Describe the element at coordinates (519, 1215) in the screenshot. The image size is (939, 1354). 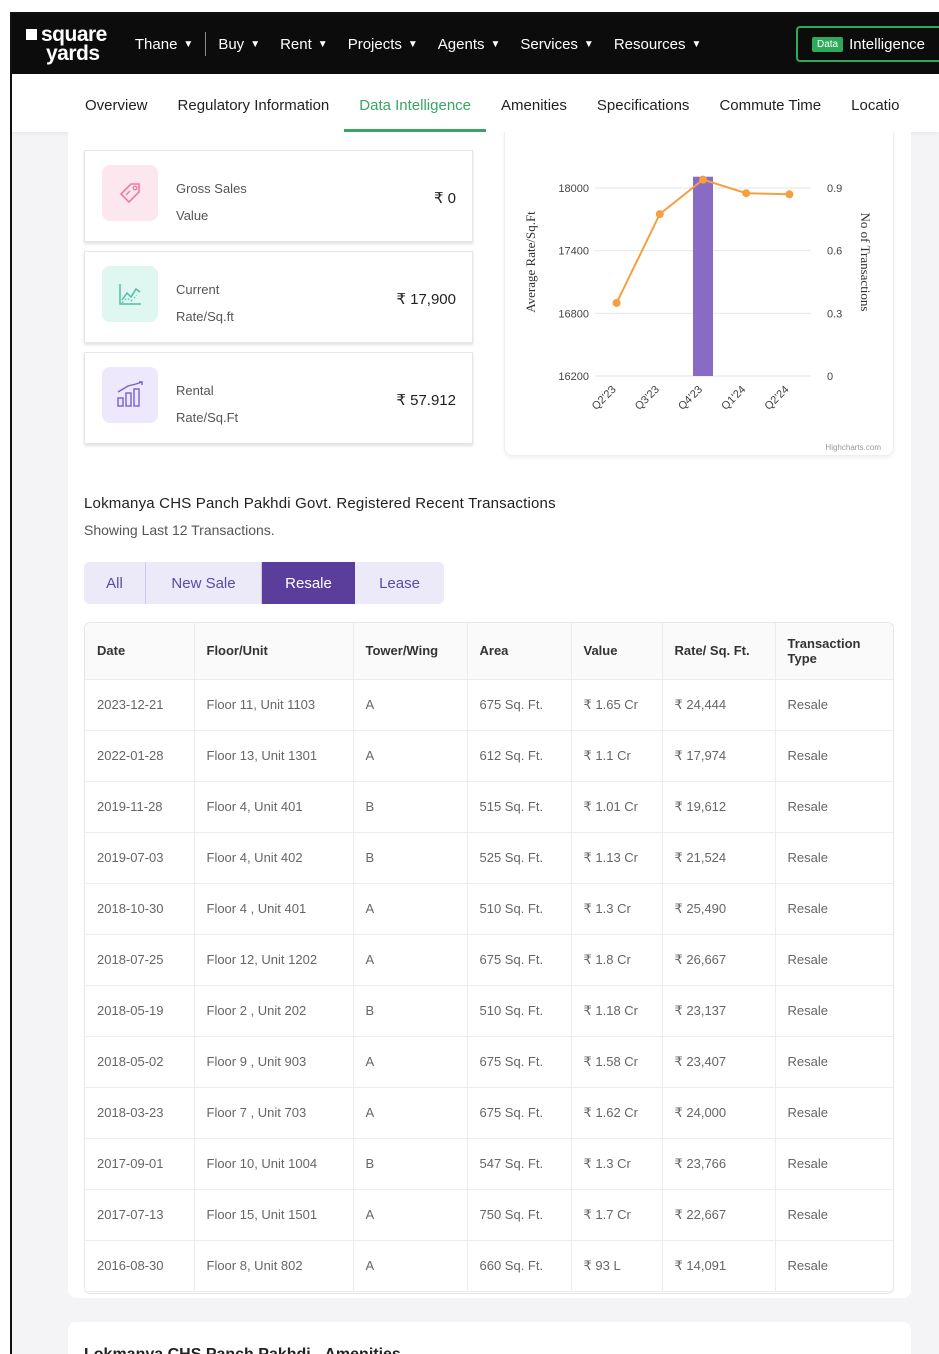
I see `table-cell: 750 Sq. Ft.` at that location.